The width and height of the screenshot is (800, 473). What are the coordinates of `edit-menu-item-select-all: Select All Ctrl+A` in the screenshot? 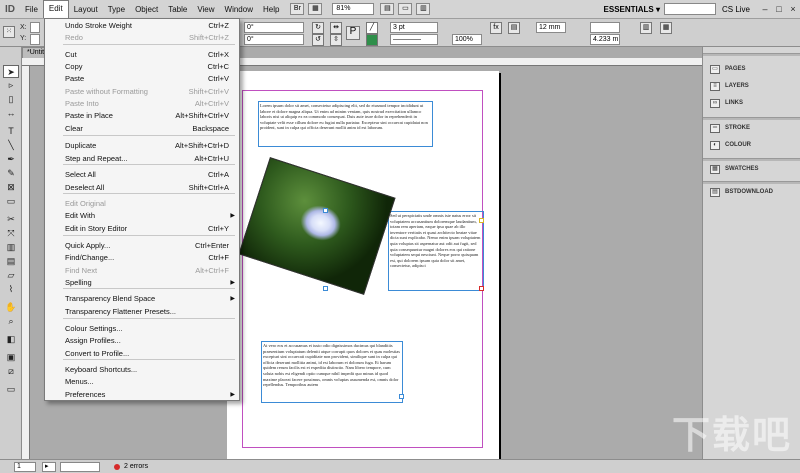 It's located at (142, 175).